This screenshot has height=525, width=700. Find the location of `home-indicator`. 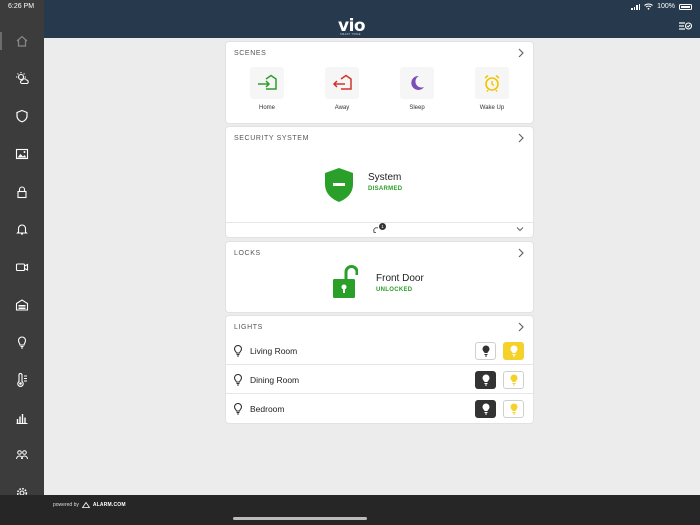

home-indicator is located at coordinates (300, 518).